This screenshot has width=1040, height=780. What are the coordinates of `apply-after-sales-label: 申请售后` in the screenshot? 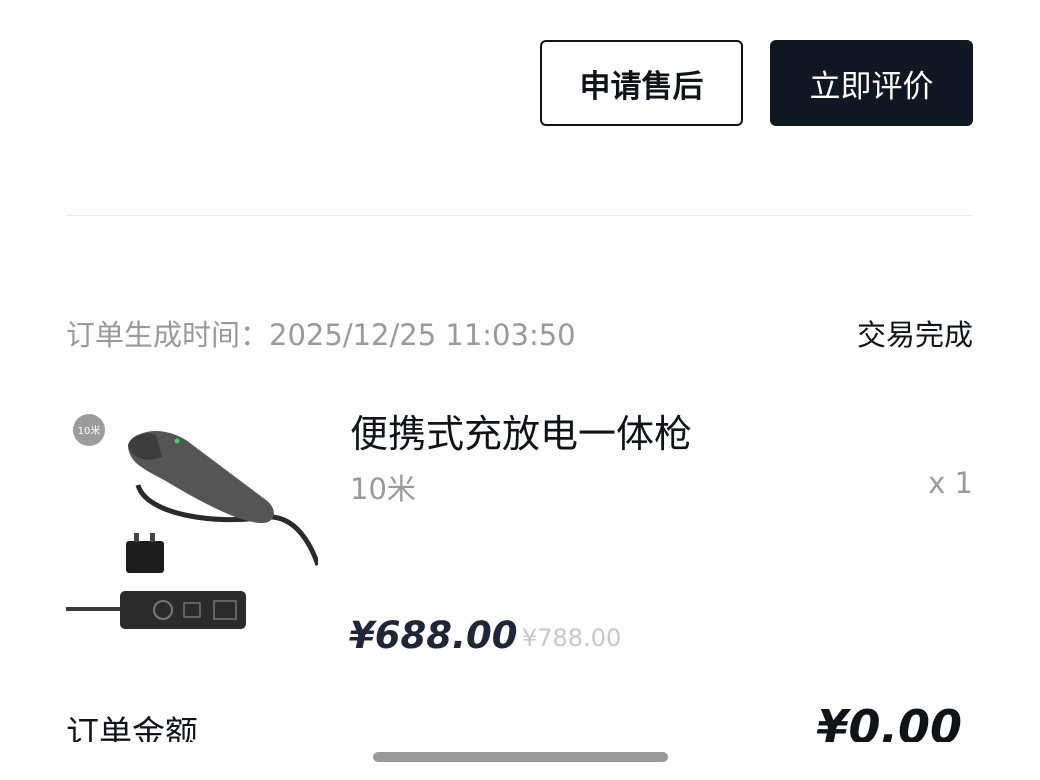 It's located at (641, 86).